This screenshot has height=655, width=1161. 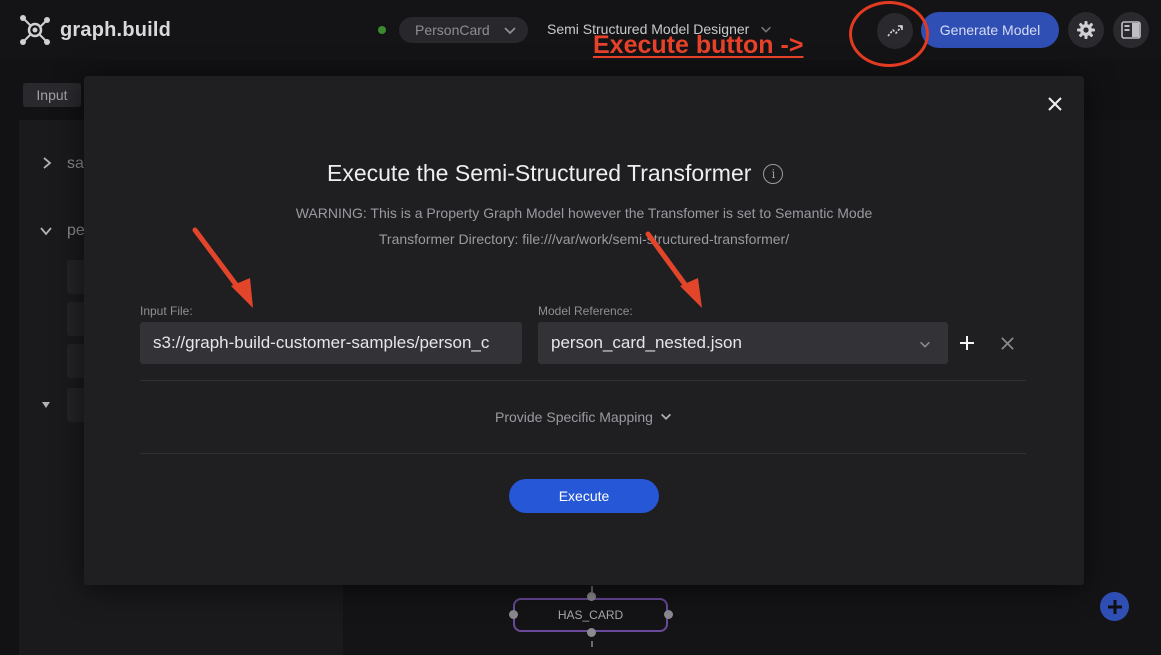 I want to click on add-node-button, so click(x=1114, y=606).